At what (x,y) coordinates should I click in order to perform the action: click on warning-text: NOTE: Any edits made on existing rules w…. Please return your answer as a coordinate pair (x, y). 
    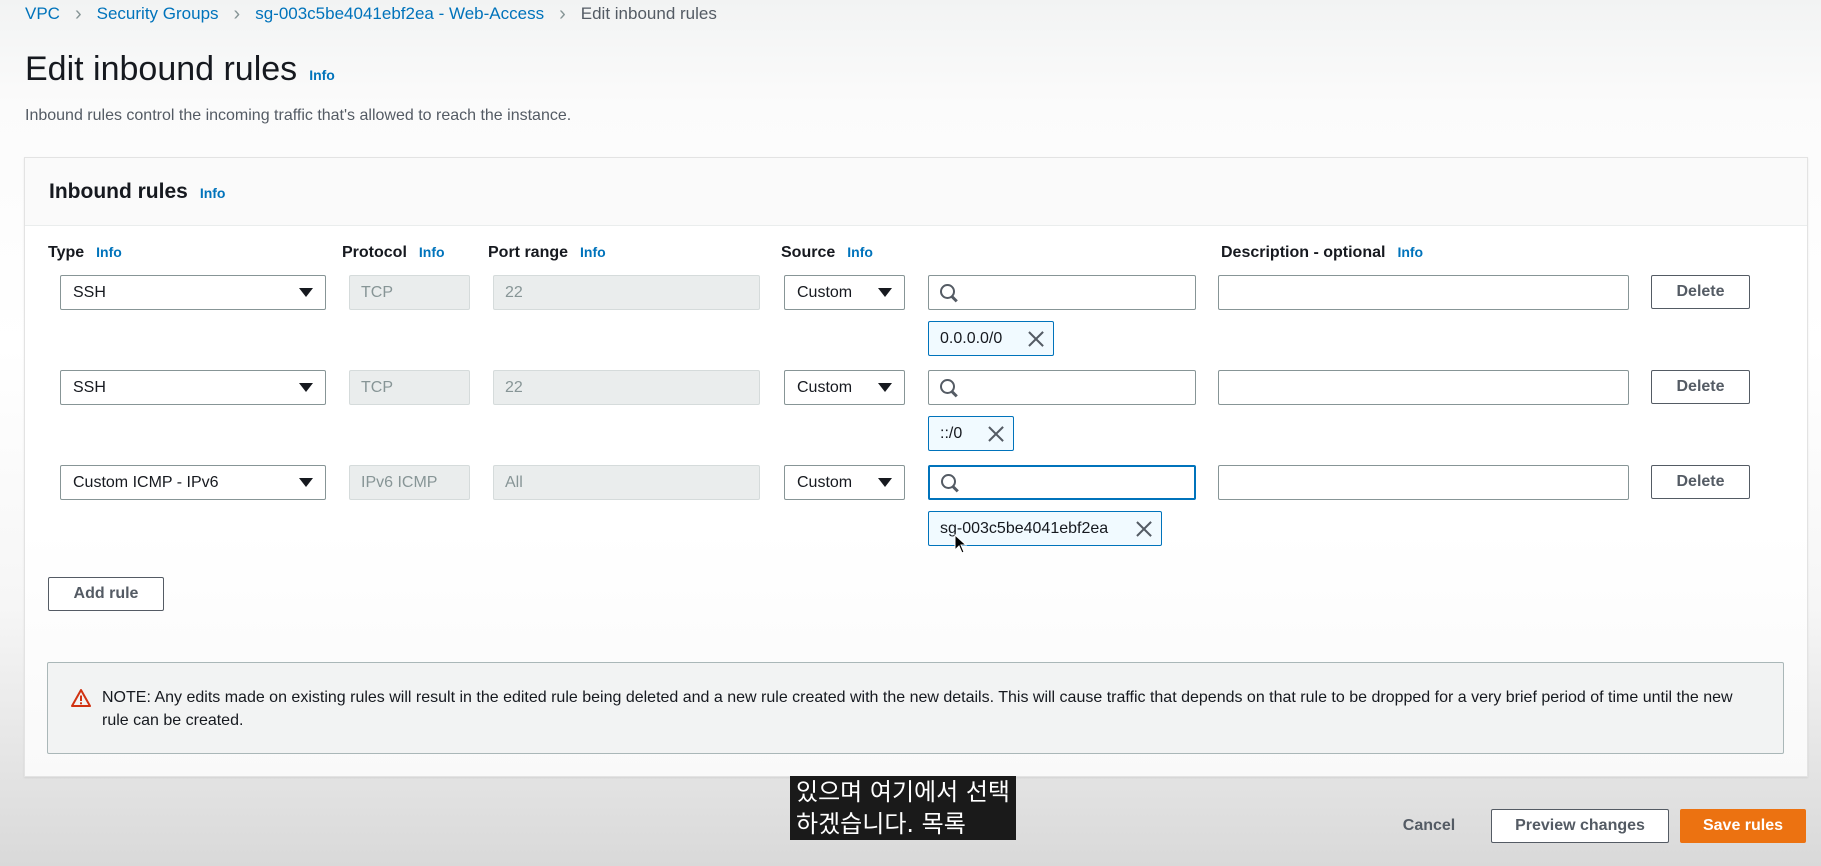
    Looking at the image, I should click on (917, 709).